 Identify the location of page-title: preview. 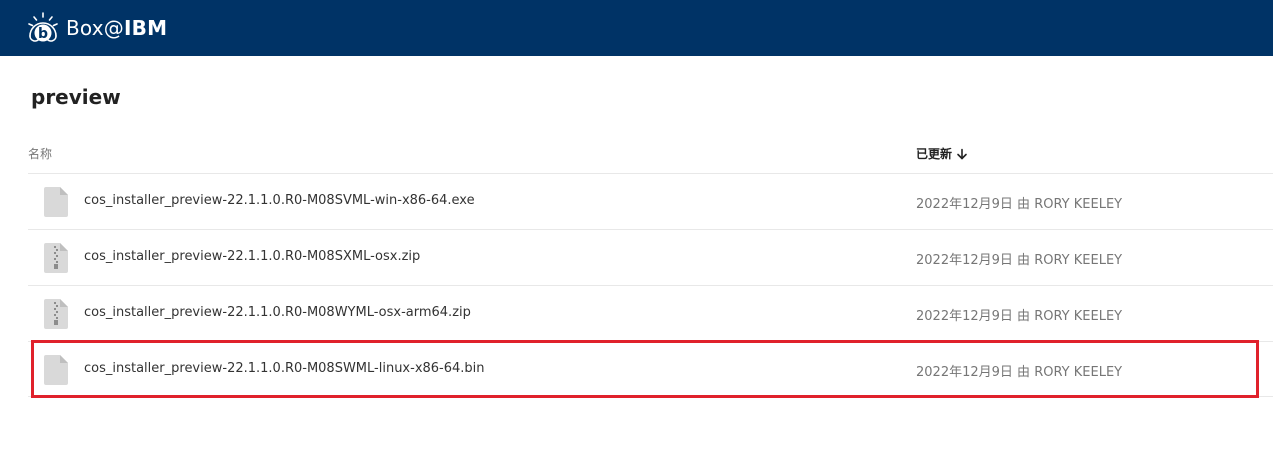
(76, 97).